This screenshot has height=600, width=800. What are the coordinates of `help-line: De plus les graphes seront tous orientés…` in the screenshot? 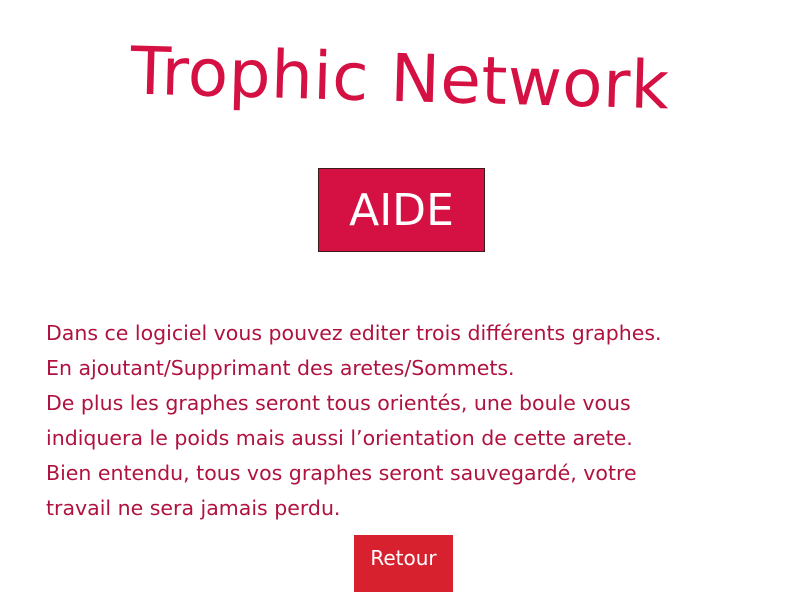 It's located at (338, 403).